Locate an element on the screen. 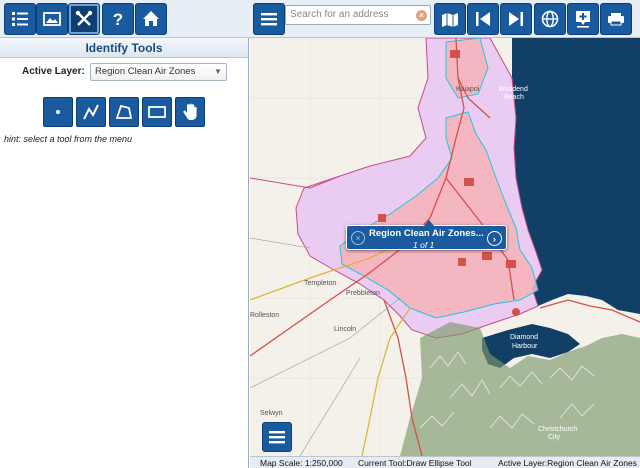 This screenshot has height=468, width=640. tools-icon is located at coordinates (84, 18).